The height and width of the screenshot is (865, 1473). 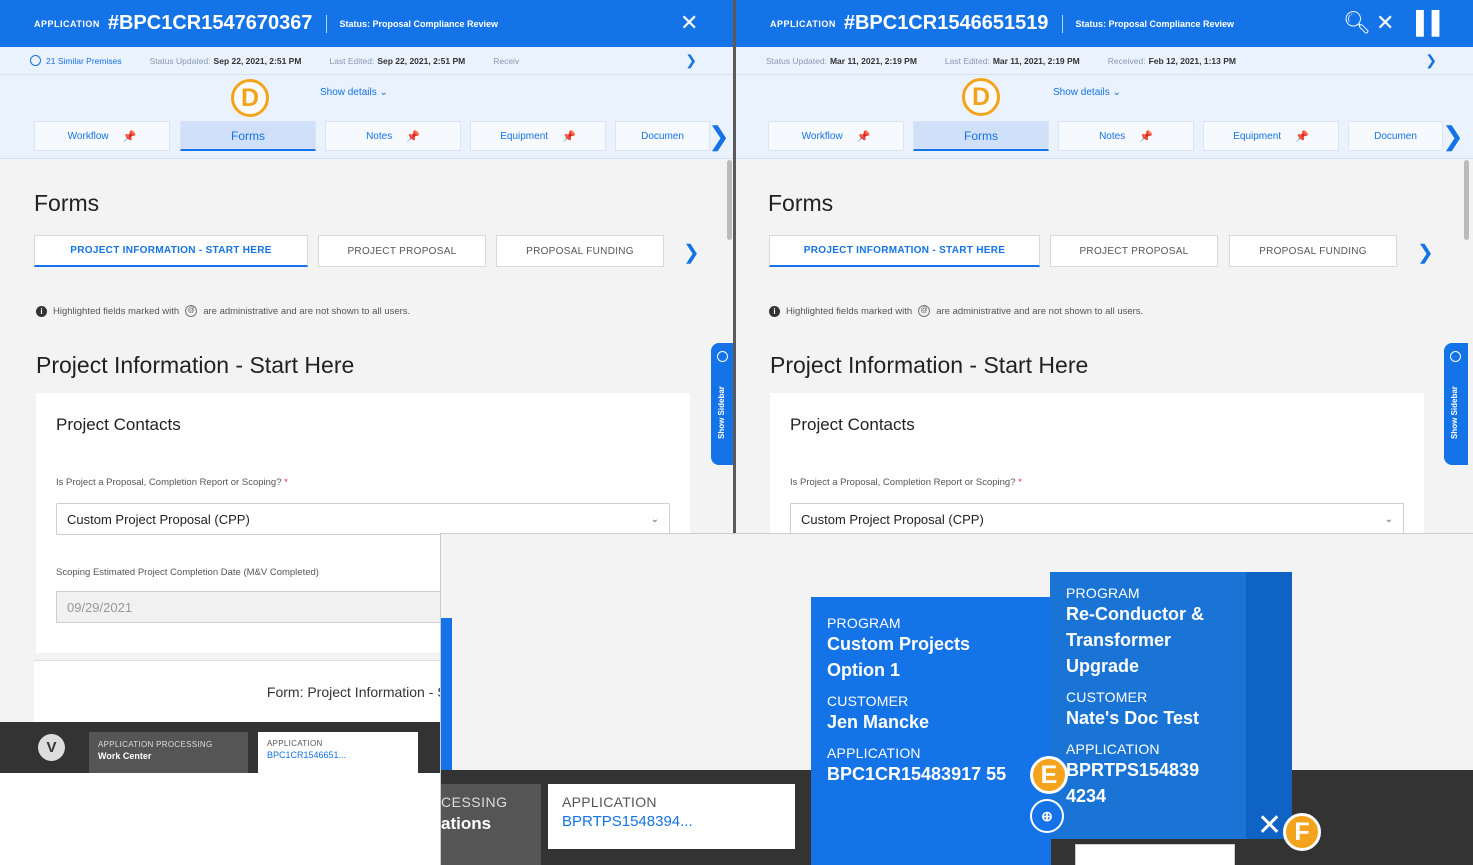 I want to click on application-group: APPLICATION BPC1CR15483917 55, so click(x=939, y=766).